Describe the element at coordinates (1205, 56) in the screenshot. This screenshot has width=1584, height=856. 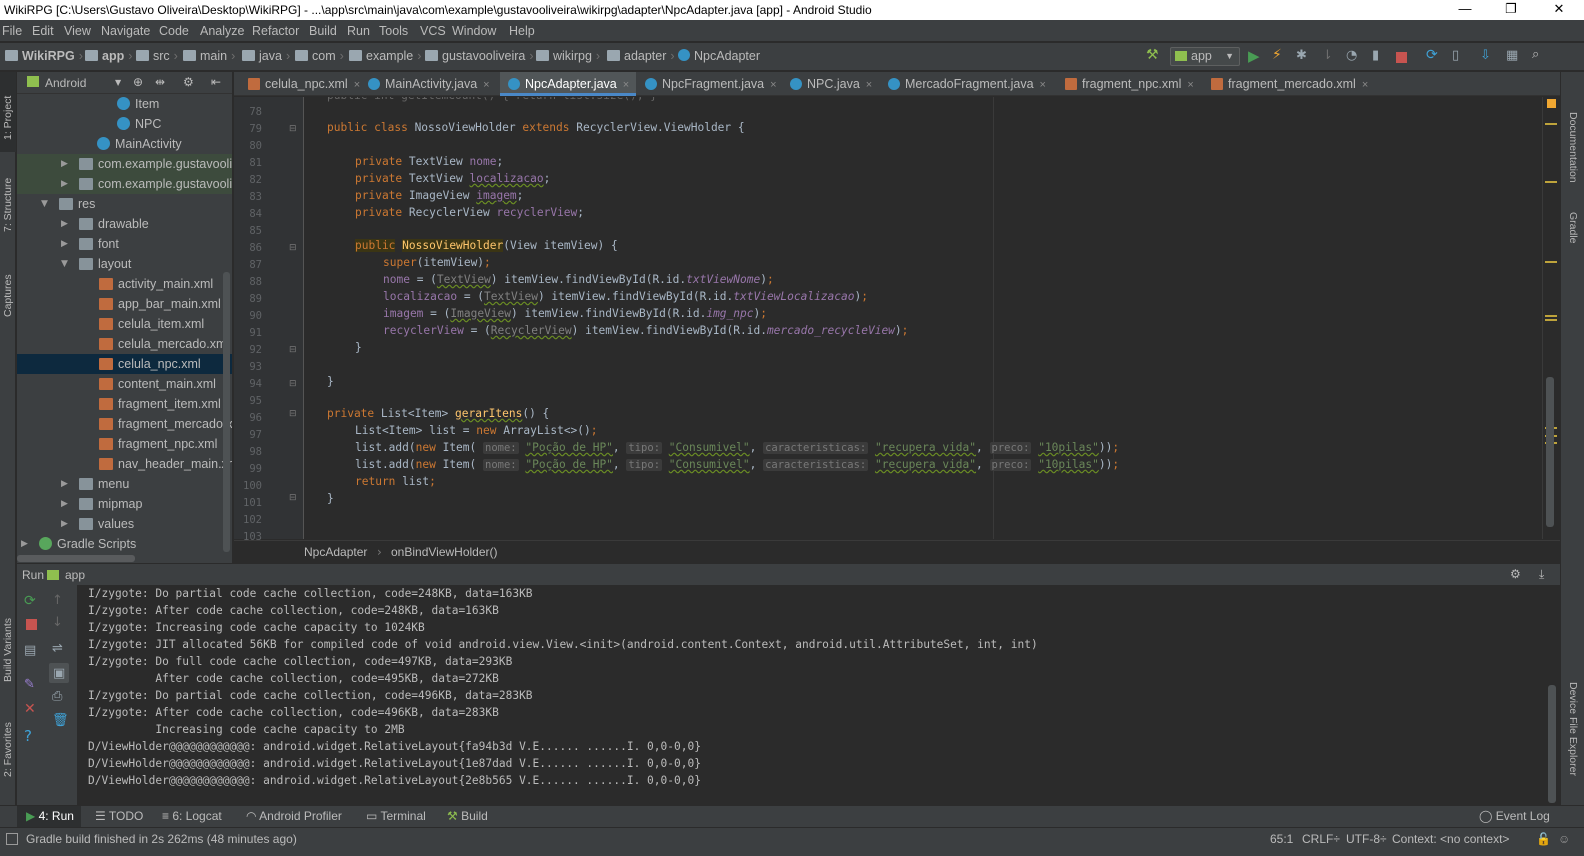
I see `run-config-select: app ▼` at that location.